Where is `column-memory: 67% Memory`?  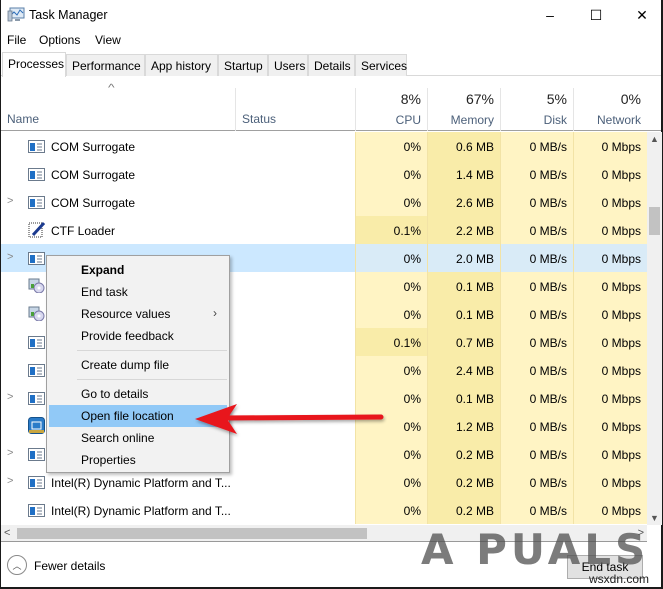 column-memory: 67% Memory is located at coordinates (463, 109).